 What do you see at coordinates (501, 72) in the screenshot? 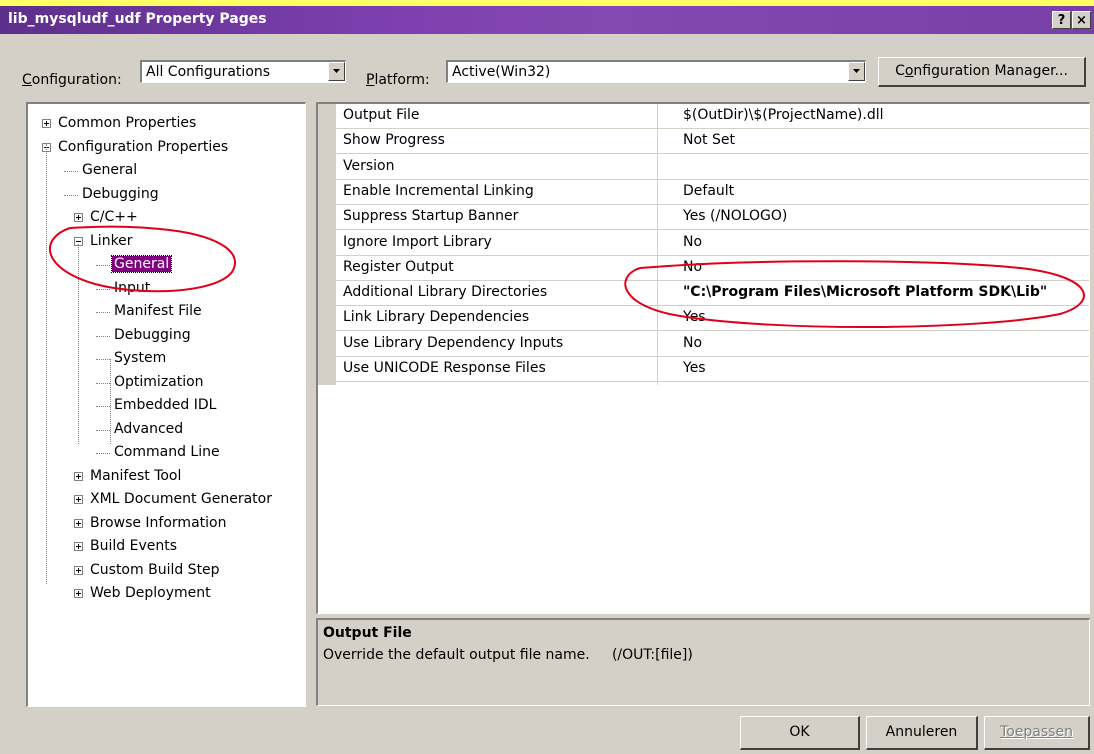
I see `platform-value: Active(Win32)` at bounding box center [501, 72].